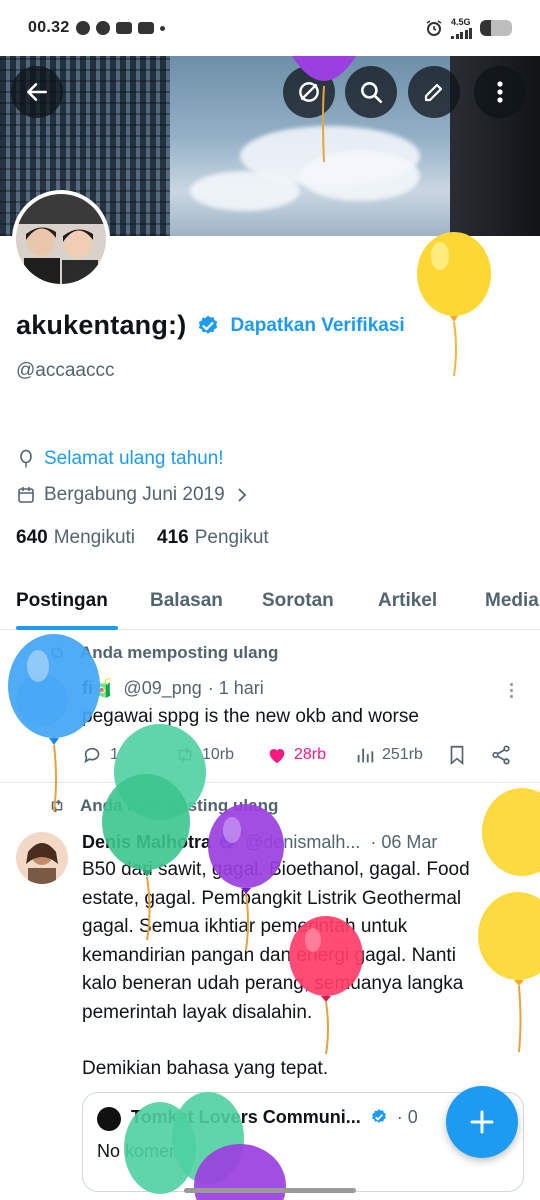  I want to click on capcut-icon, so click(123, 28).